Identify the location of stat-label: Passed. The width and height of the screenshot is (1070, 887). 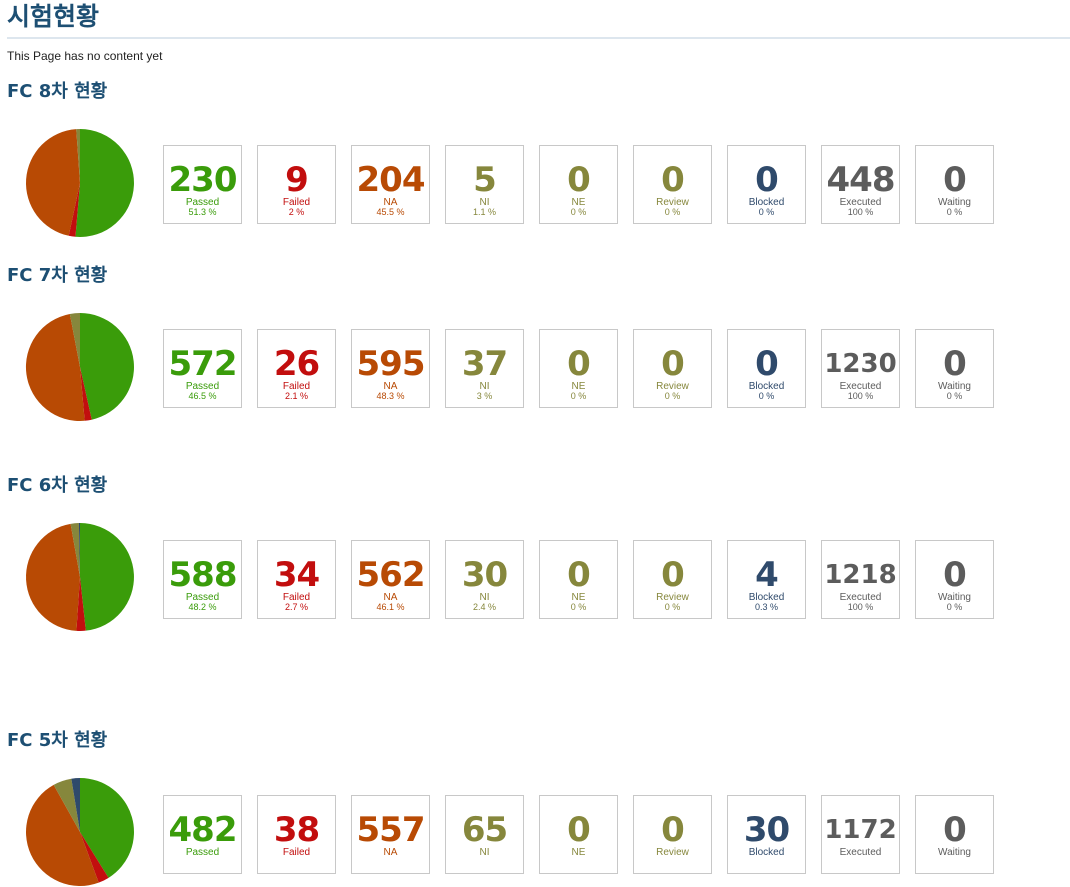
(202, 852).